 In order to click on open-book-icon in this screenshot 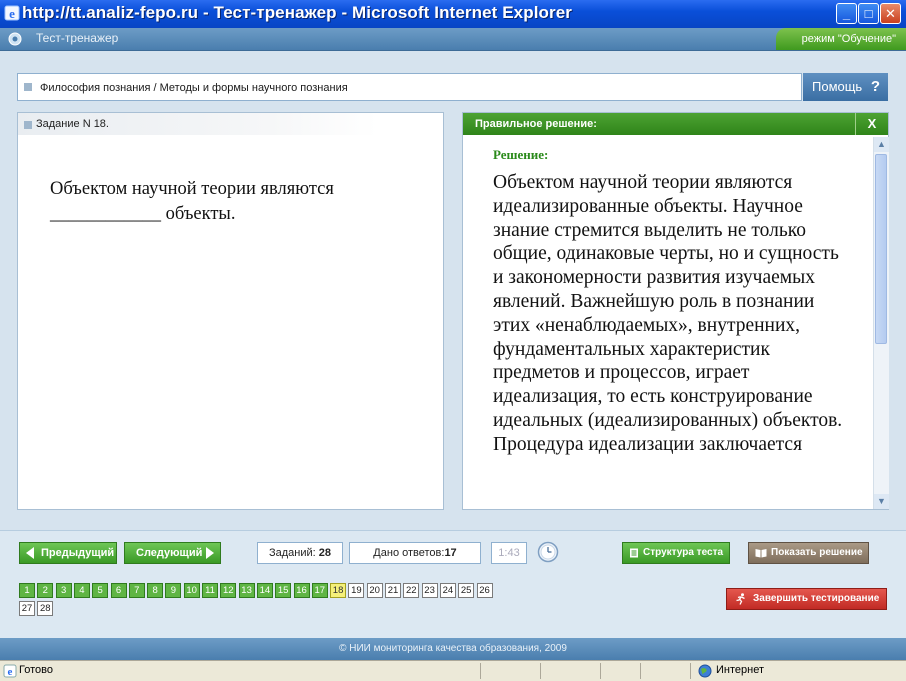, I will do `click(761, 553)`.